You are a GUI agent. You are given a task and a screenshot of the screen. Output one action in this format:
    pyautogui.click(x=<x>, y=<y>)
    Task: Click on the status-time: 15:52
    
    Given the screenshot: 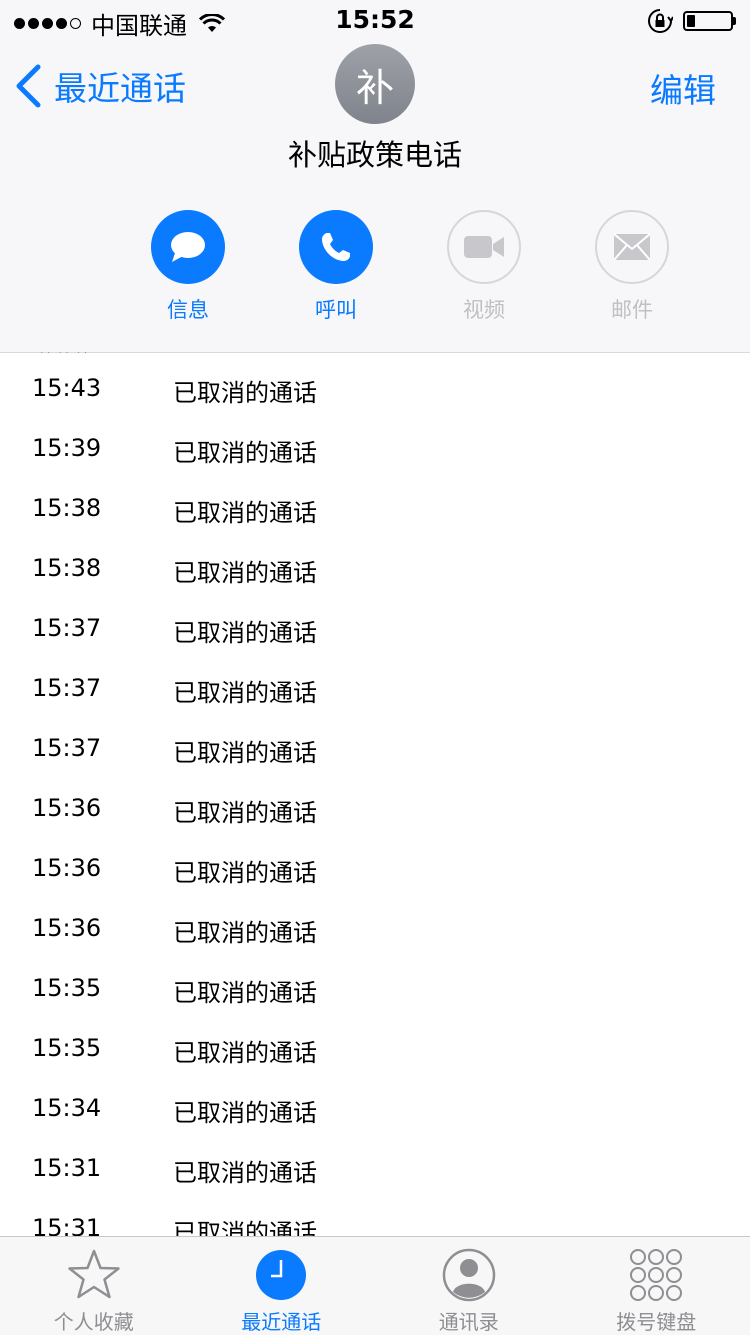 What is the action you would take?
    pyautogui.click(x=375, y=19)
    